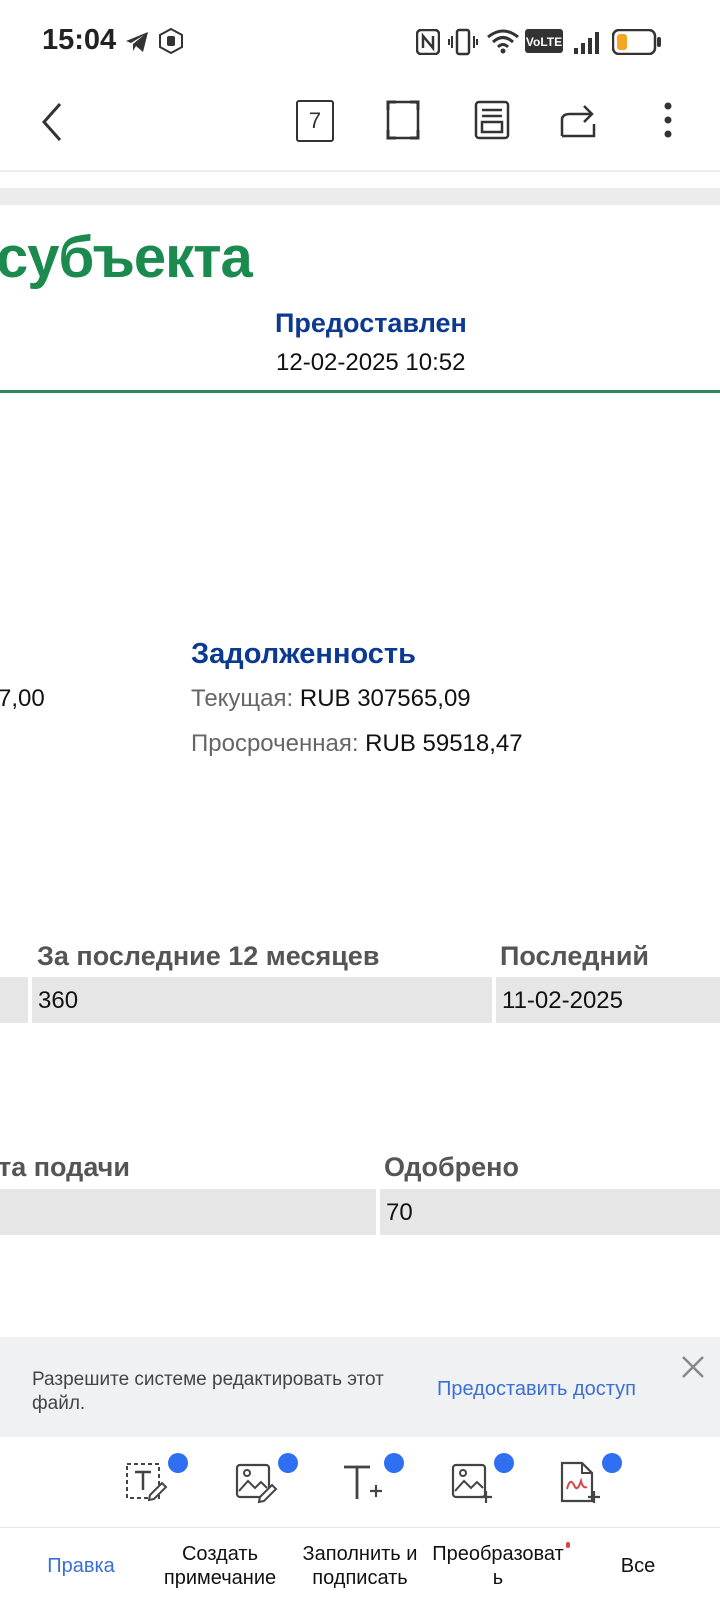 The width and height of the screenshot is (720, 1611). I want to click on text-box-edit-icon, so click(156, 1479).